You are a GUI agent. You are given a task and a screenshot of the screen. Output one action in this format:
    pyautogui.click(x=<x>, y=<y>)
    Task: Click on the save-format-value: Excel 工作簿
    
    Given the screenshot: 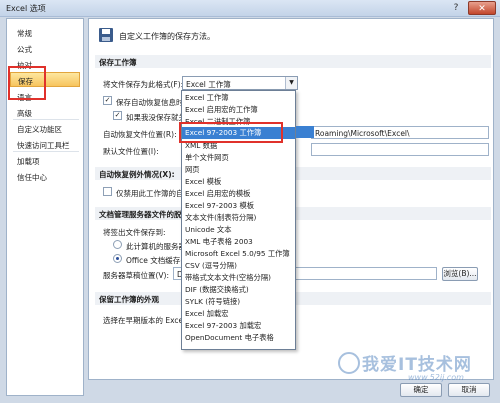 What is the action you would take?
    pyautogui.click(x=208, y=84)
    